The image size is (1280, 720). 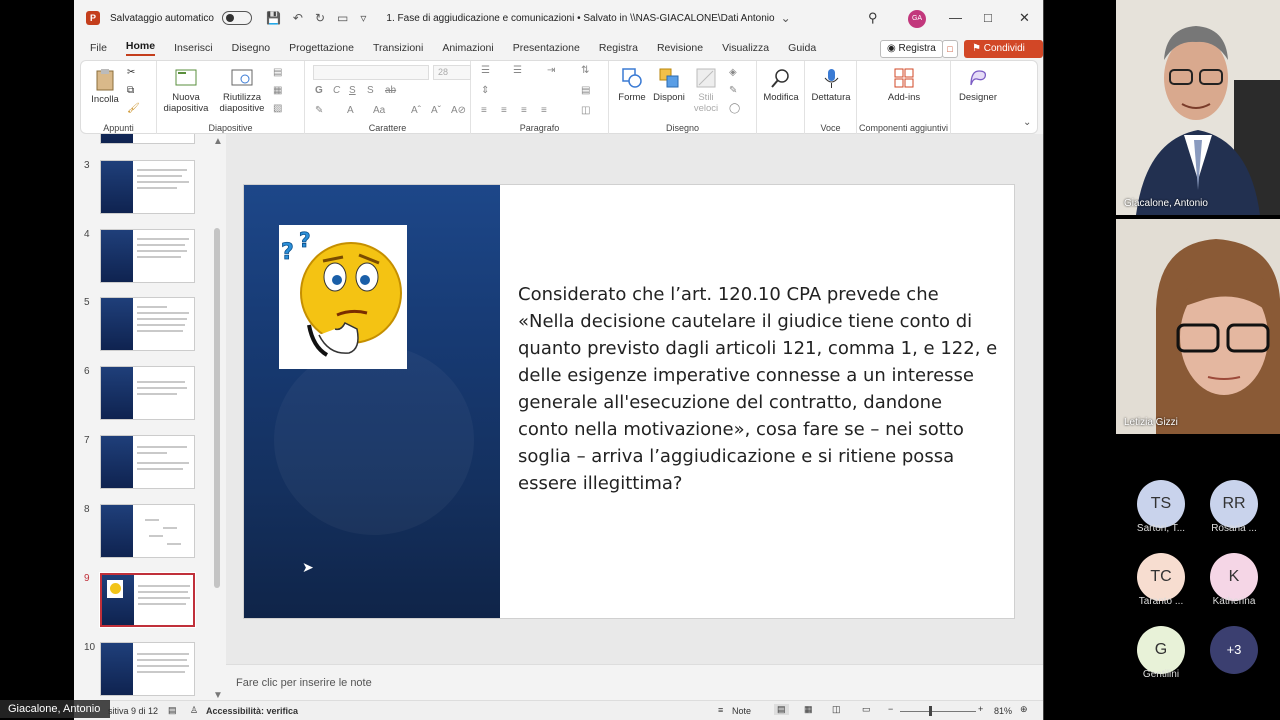 What do you see at coordinates (458, 110) in the screenshot?
I see `clear-format-icon: A⊘` at bounding box center [458, 110].